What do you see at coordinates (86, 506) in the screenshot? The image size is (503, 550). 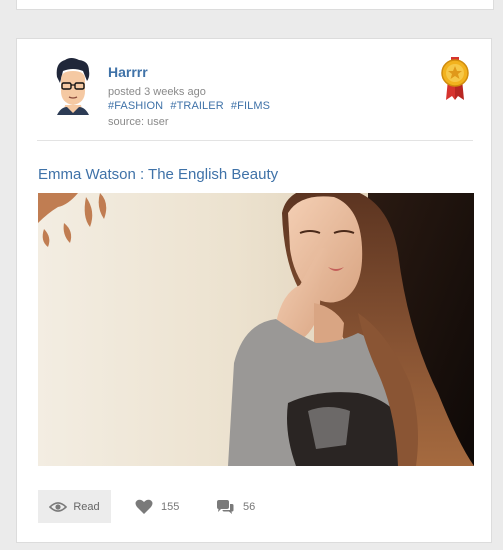 I see `read-label: Read` at bounding box center [86, 506].